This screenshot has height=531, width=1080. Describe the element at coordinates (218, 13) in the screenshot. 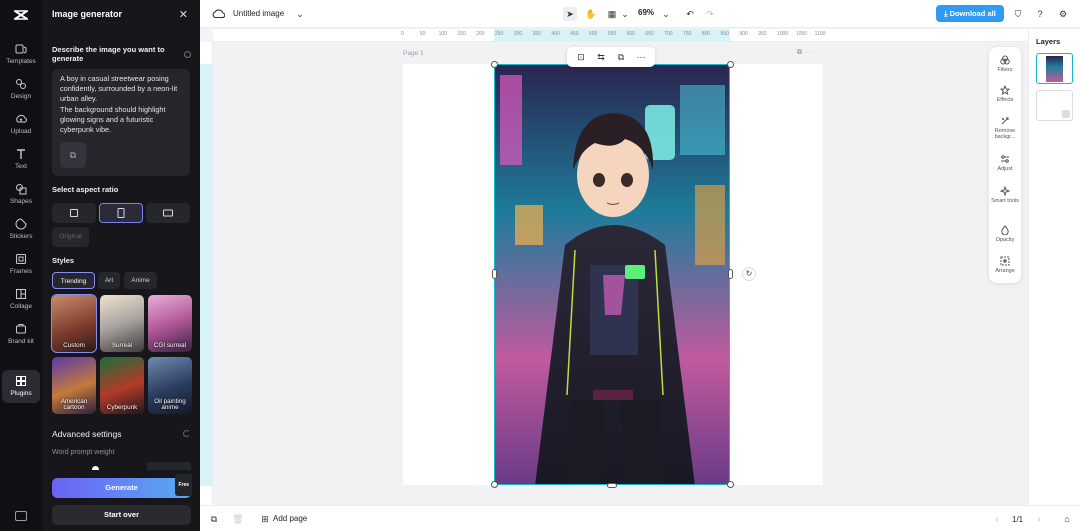

I see `cloud-save-icon` at that location.